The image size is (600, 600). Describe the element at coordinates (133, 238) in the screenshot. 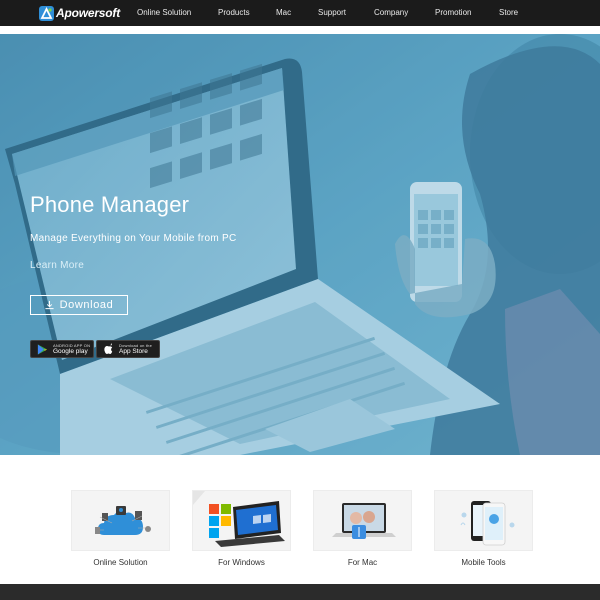

I see `hero-subtitle: Manage Everything on Your Mobile from PC` at that location.